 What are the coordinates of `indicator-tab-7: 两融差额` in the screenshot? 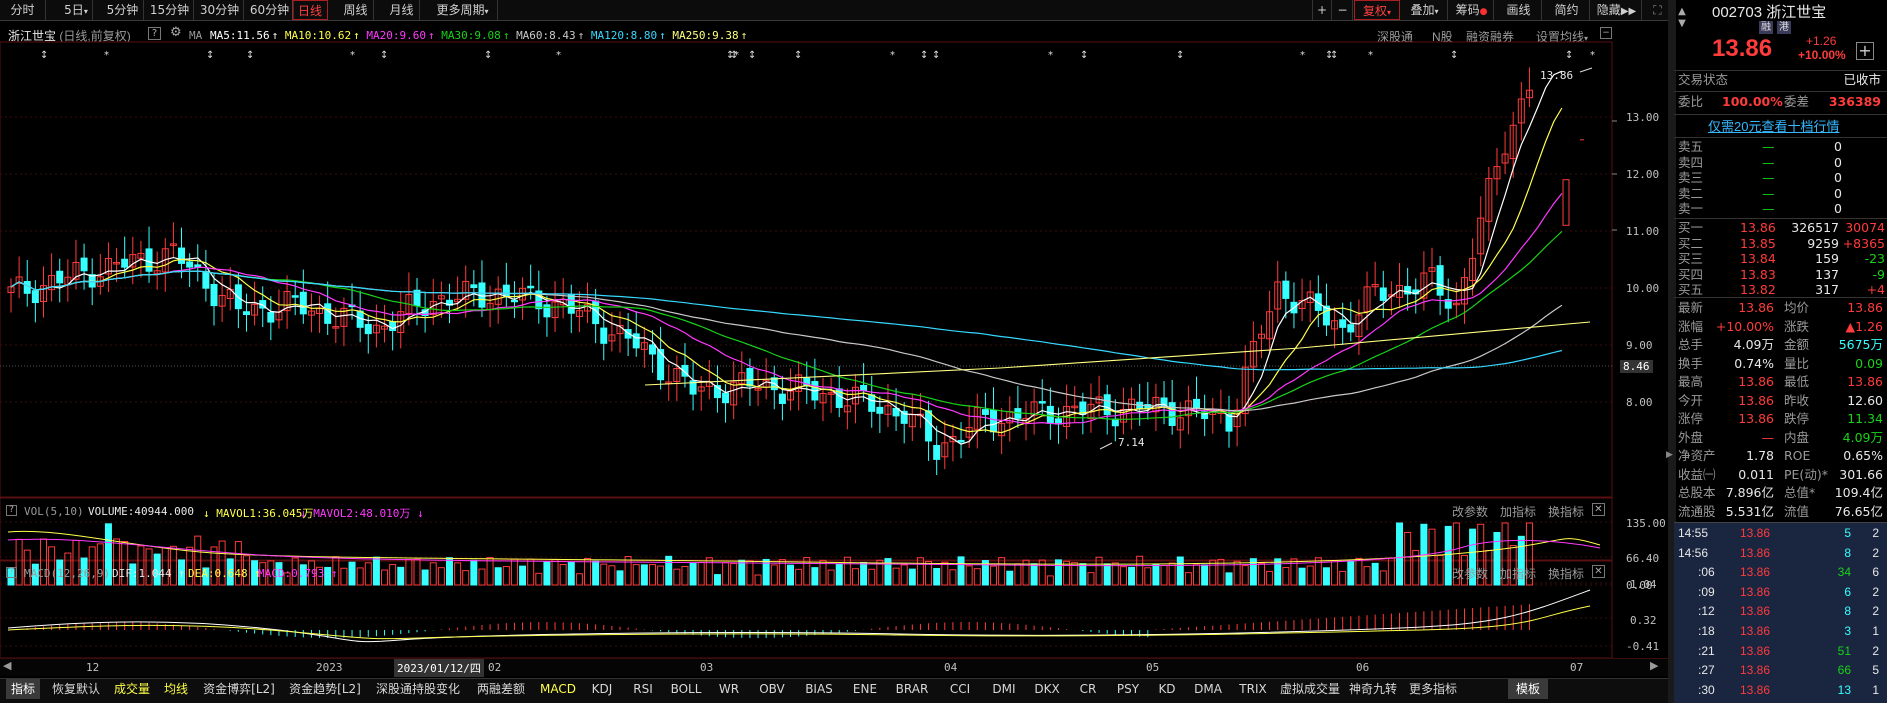 It's located at (501, 689).